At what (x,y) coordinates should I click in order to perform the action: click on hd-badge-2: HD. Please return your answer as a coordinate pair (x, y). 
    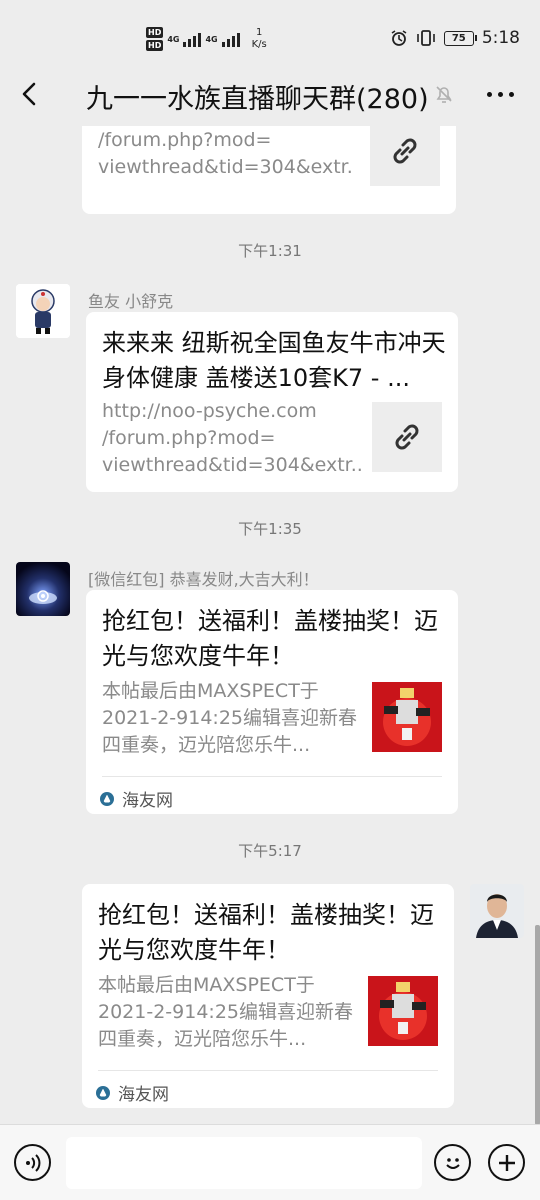
    Looking at the image, I should click on (155, 45).